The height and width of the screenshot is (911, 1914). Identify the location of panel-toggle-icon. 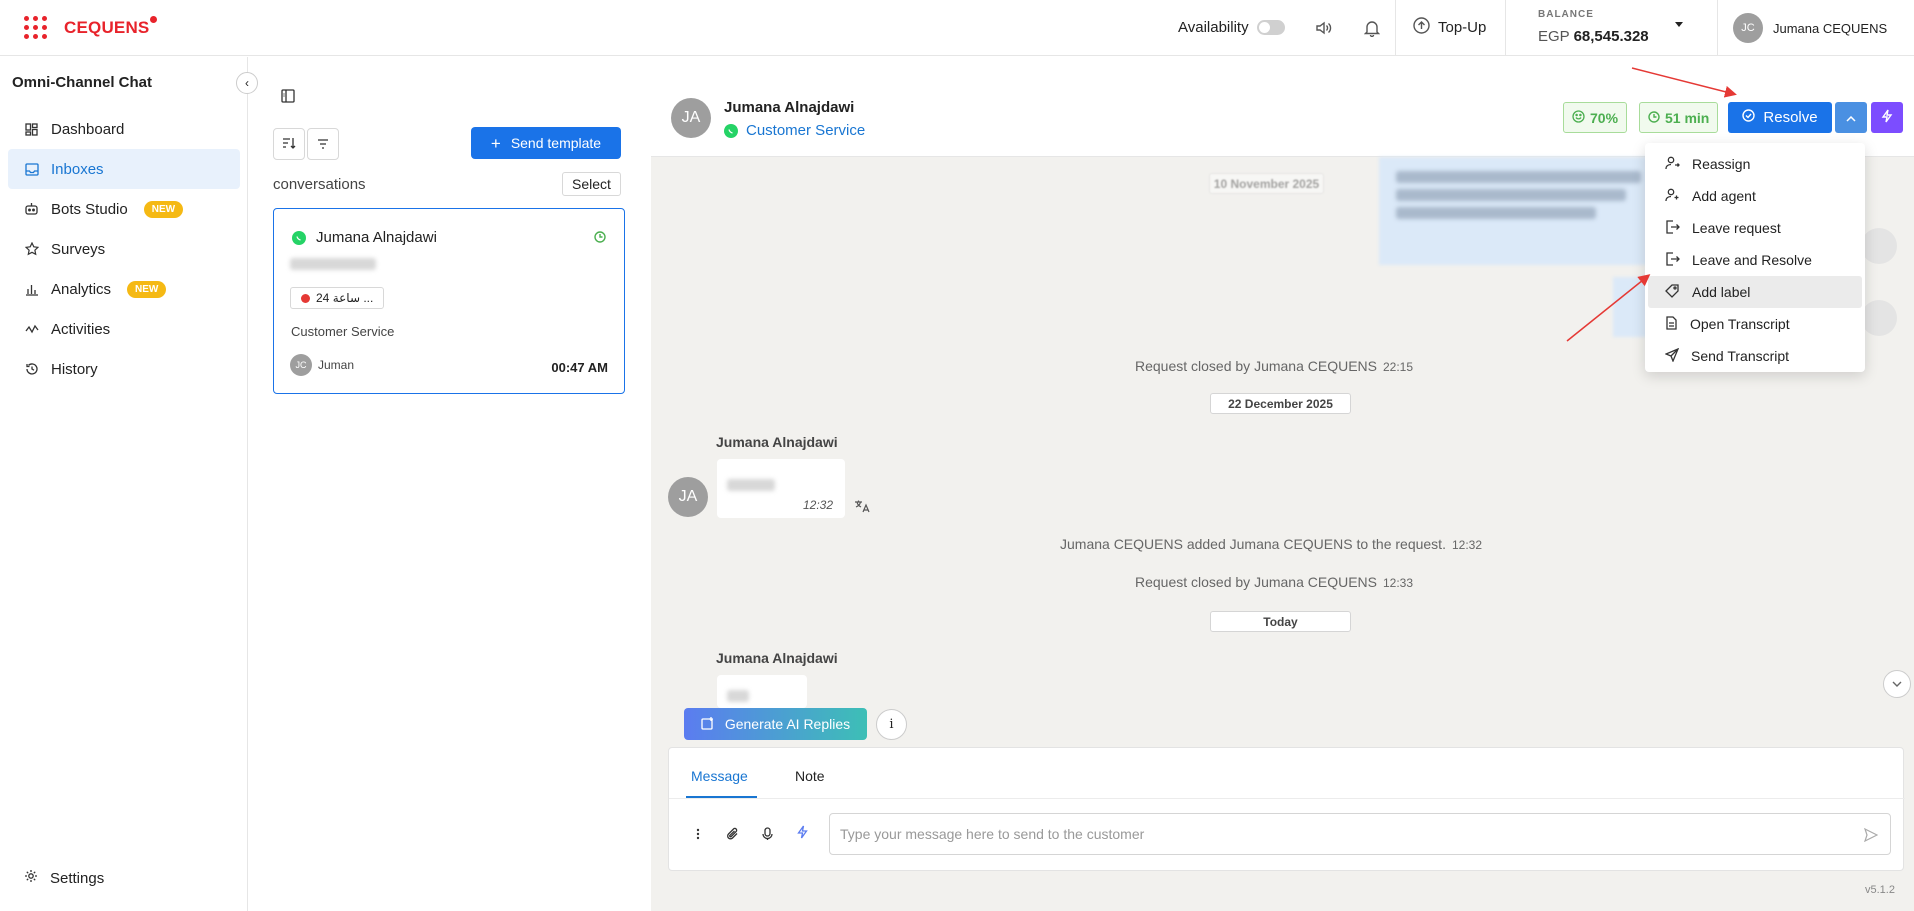
(289, 97).